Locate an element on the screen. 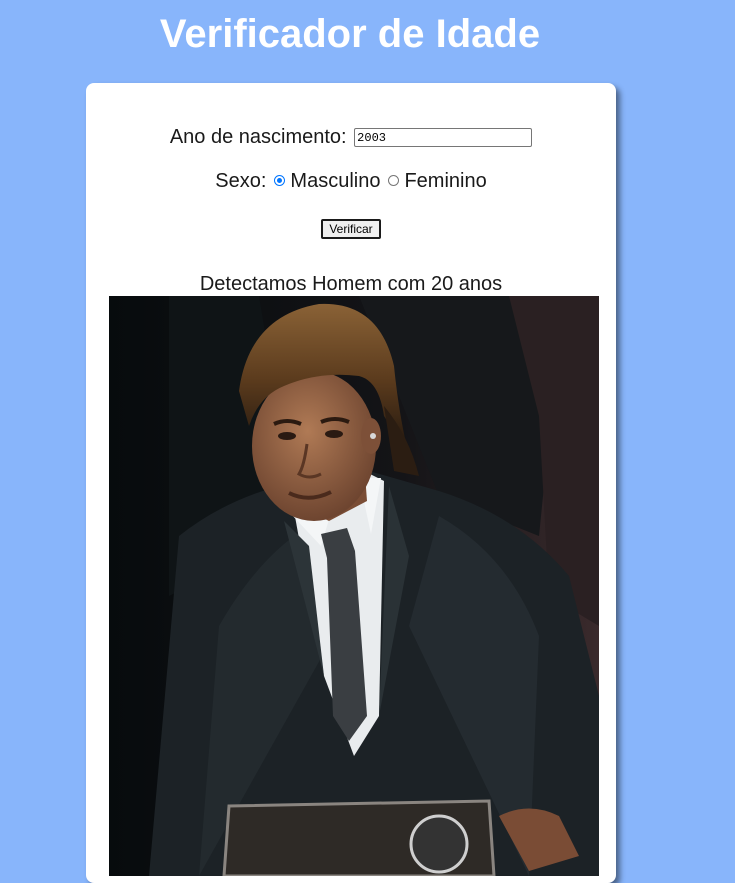  sex-option-female-label: Feminino is located at coordinates (445, 181).